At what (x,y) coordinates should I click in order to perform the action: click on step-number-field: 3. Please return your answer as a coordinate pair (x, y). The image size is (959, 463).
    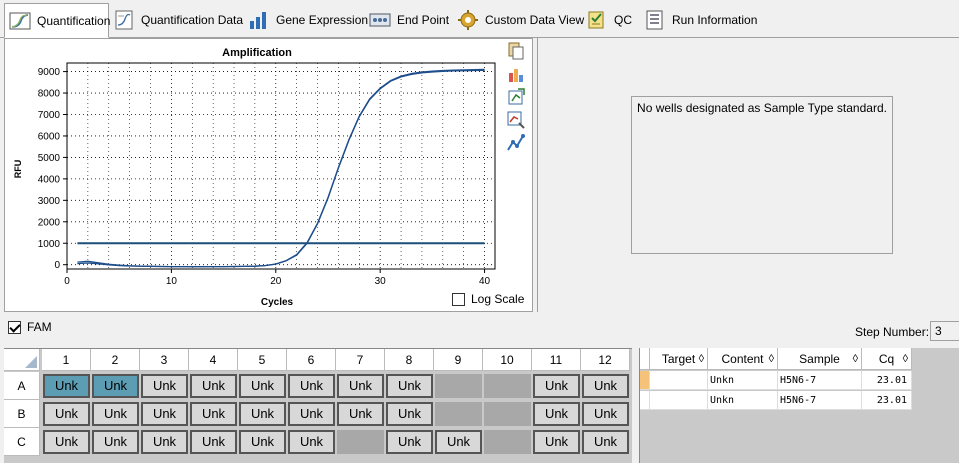
    Looking at the image, I should click on (944, 331).